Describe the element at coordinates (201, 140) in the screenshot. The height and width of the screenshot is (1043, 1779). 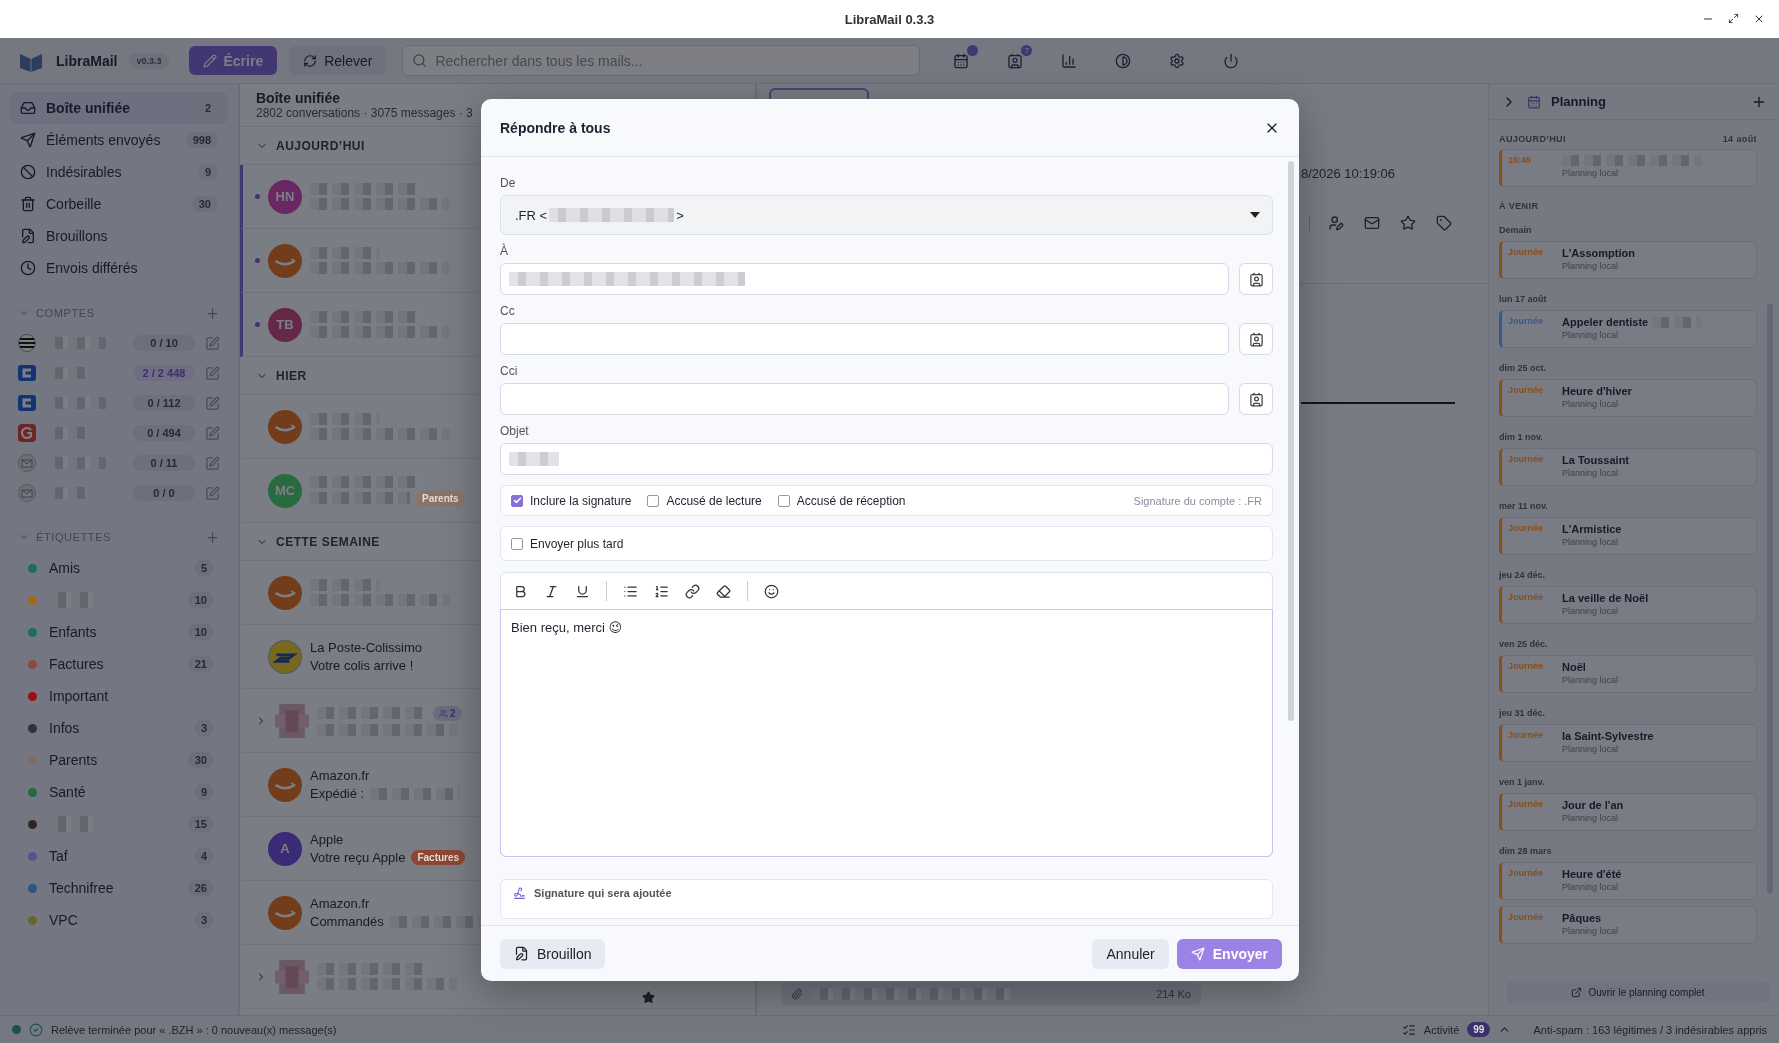
I see `count-badge: 998` at that location.